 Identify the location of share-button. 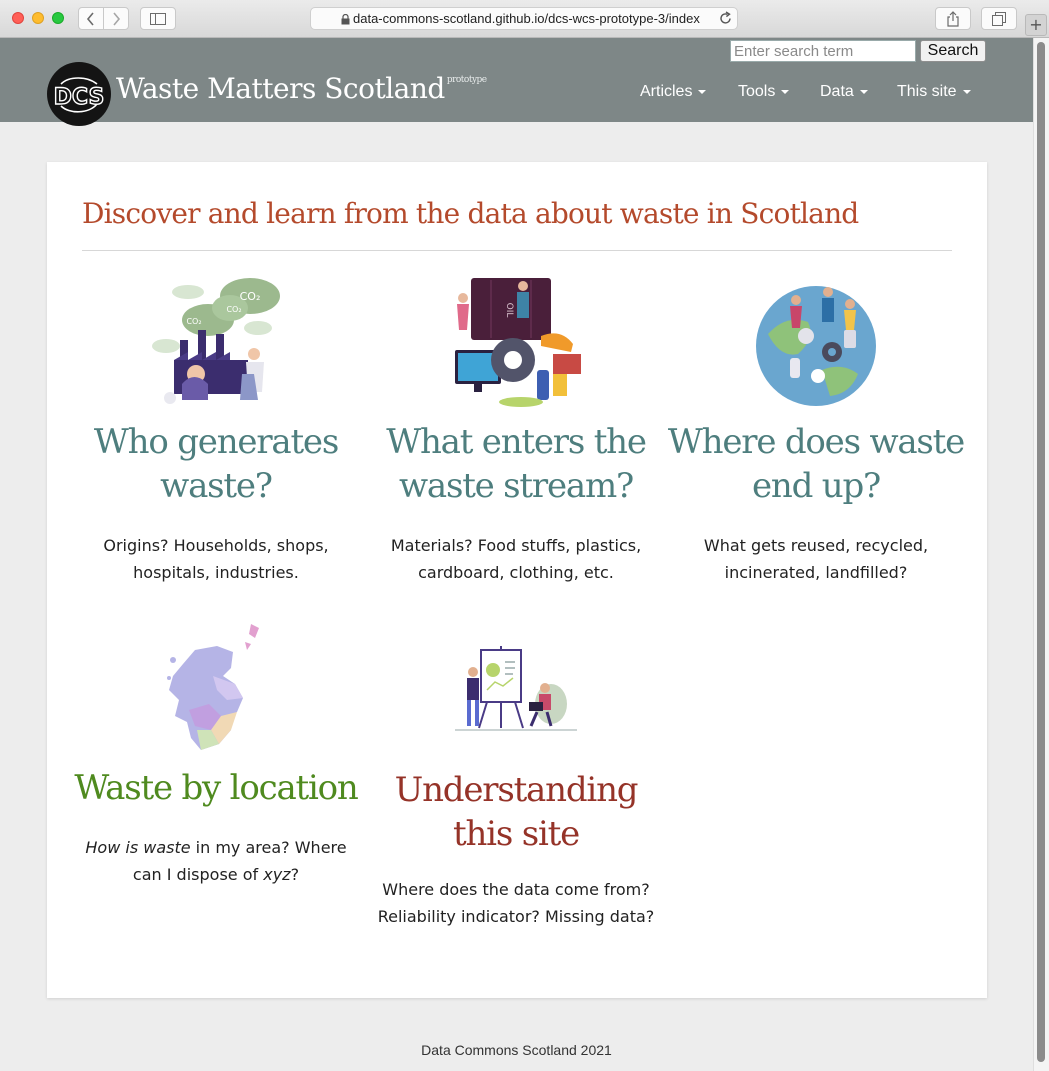
(953, 18).